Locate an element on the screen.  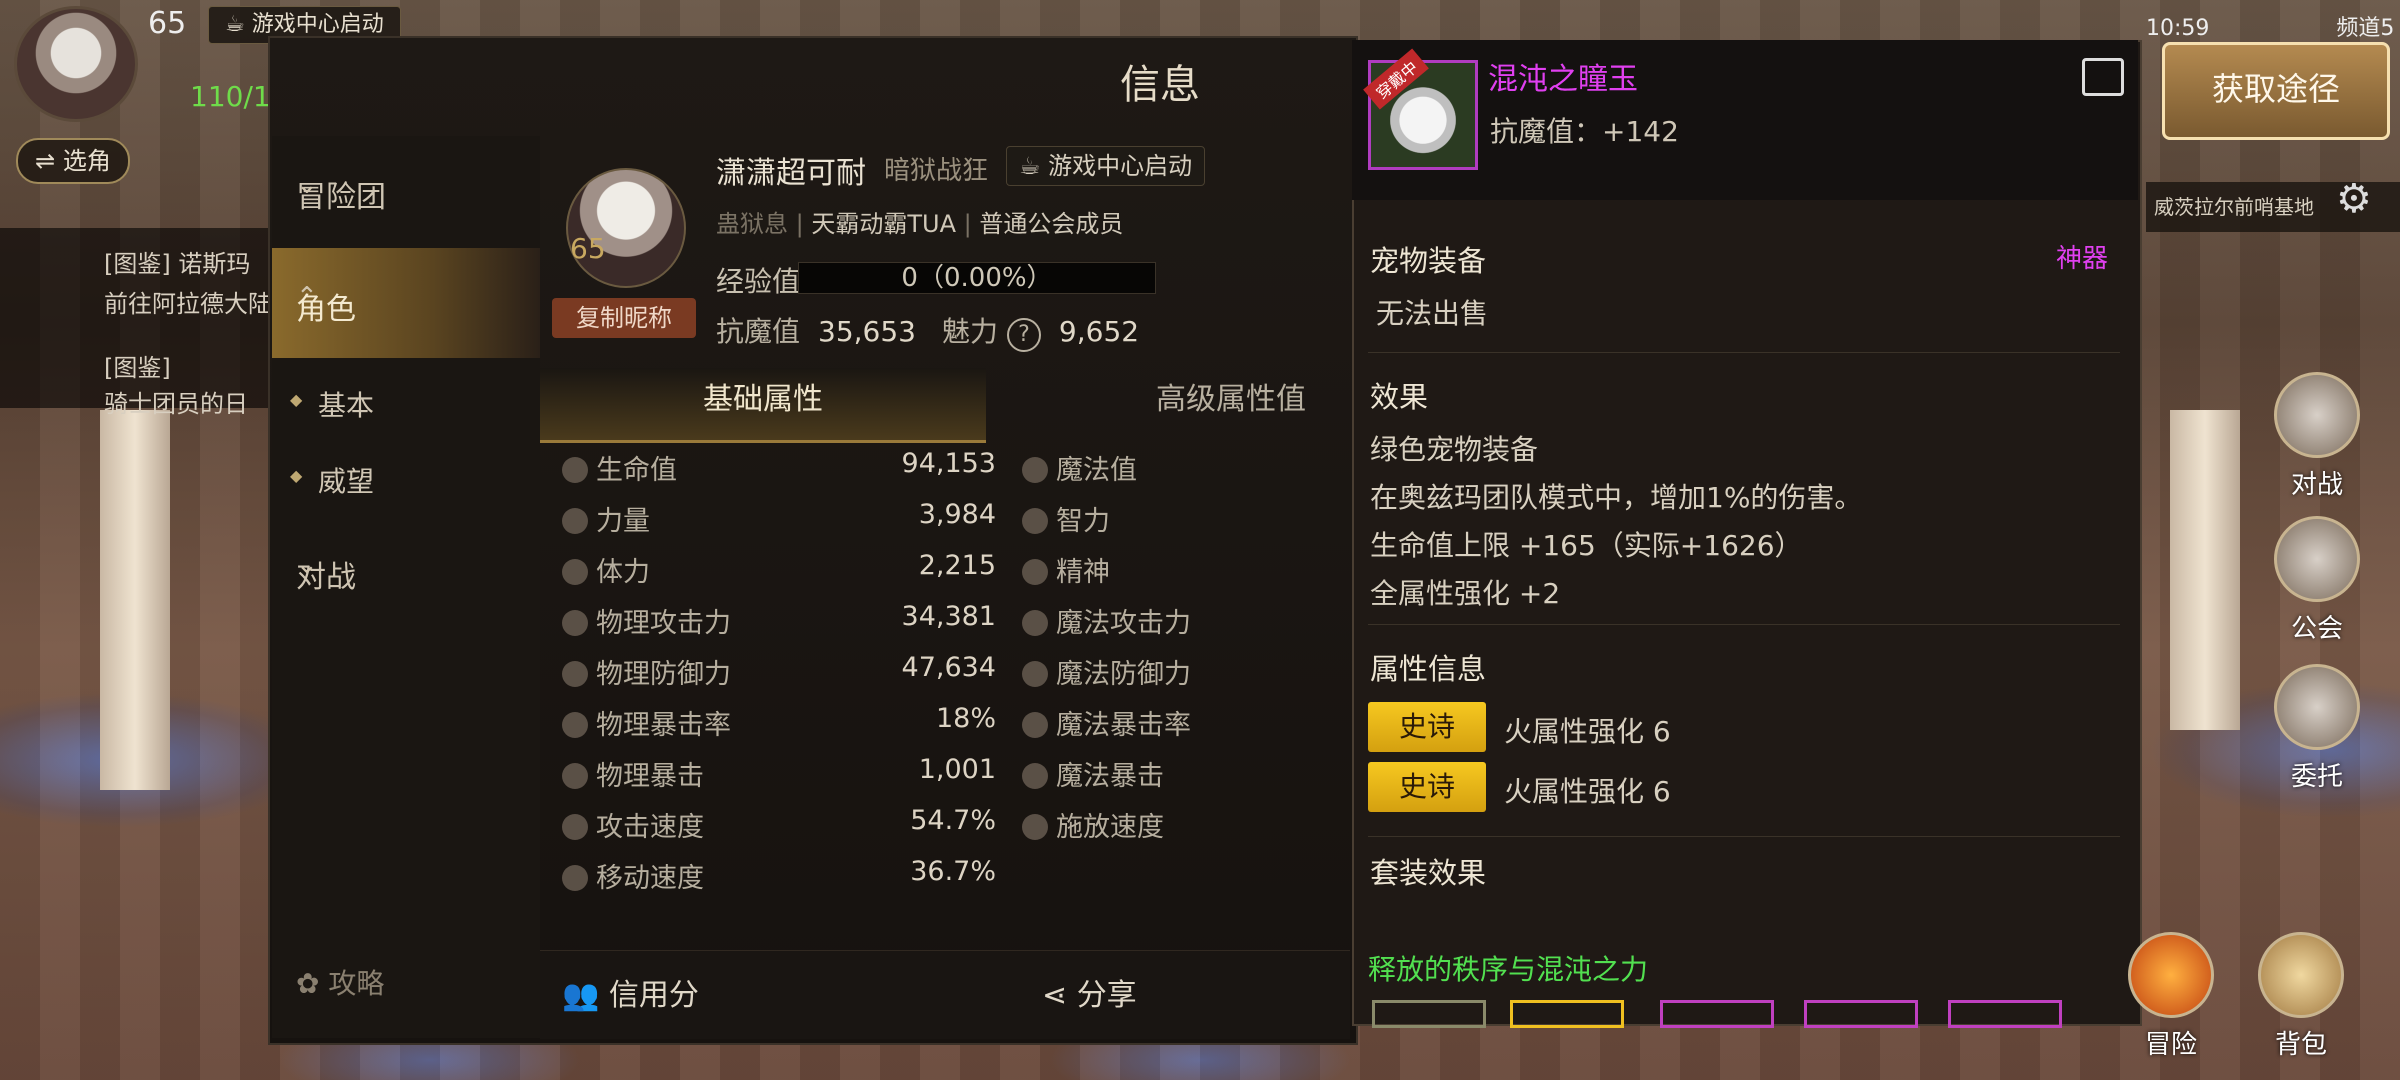
commission-label: 委托 is located at coordinates (2316, 777).